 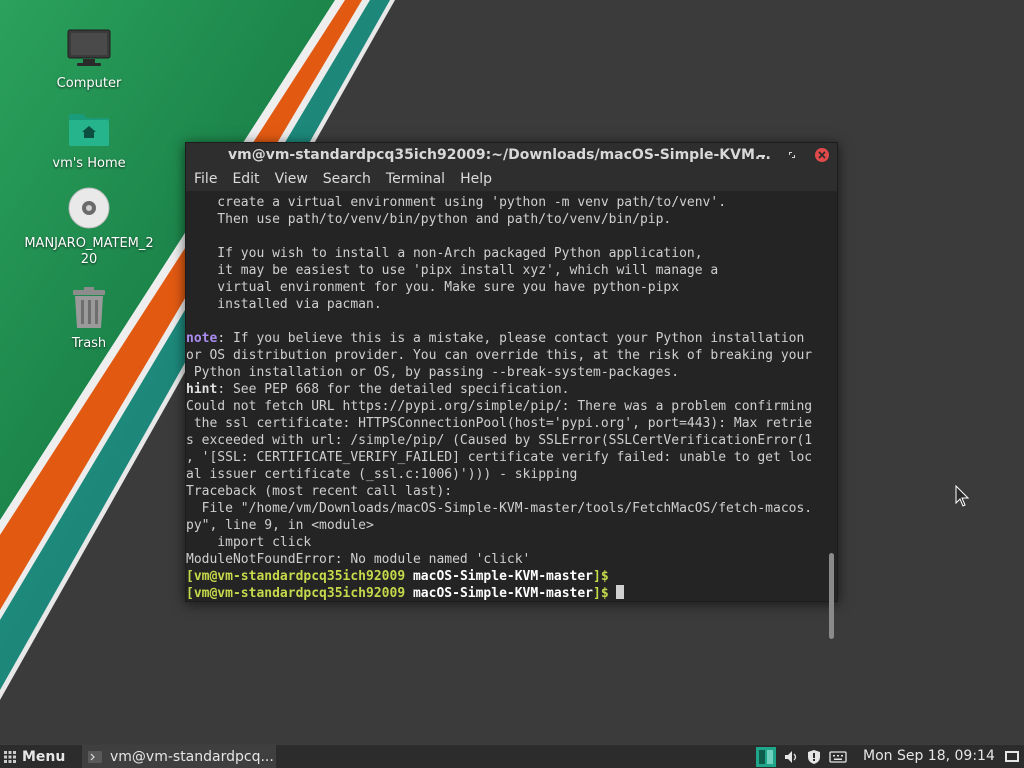 I want to click on desktop-icon-label: MANJARO_MATEM_220, so click(x=89, y=251).